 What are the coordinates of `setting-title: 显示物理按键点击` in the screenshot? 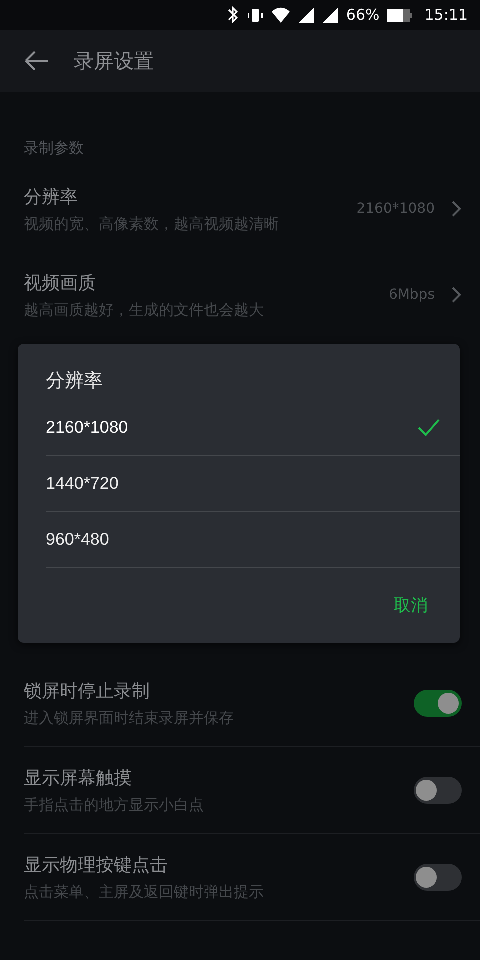 It's located at (96, 865).